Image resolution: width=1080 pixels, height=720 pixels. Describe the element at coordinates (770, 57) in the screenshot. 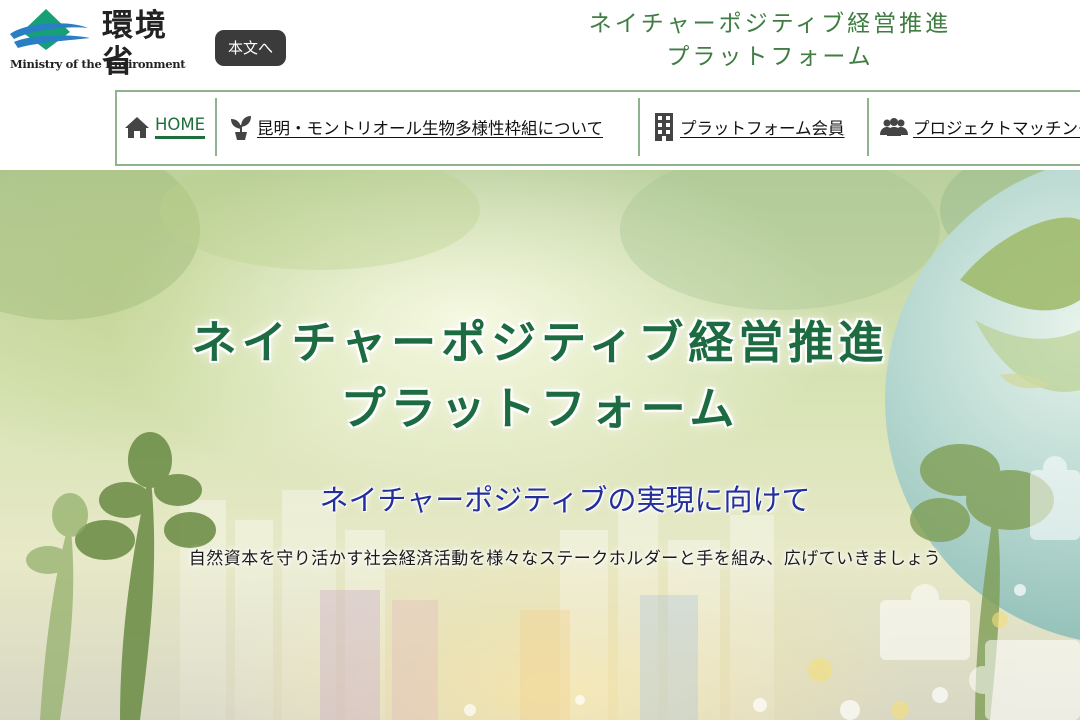

I see `site-title-line2: プラットフォーム` at that location.